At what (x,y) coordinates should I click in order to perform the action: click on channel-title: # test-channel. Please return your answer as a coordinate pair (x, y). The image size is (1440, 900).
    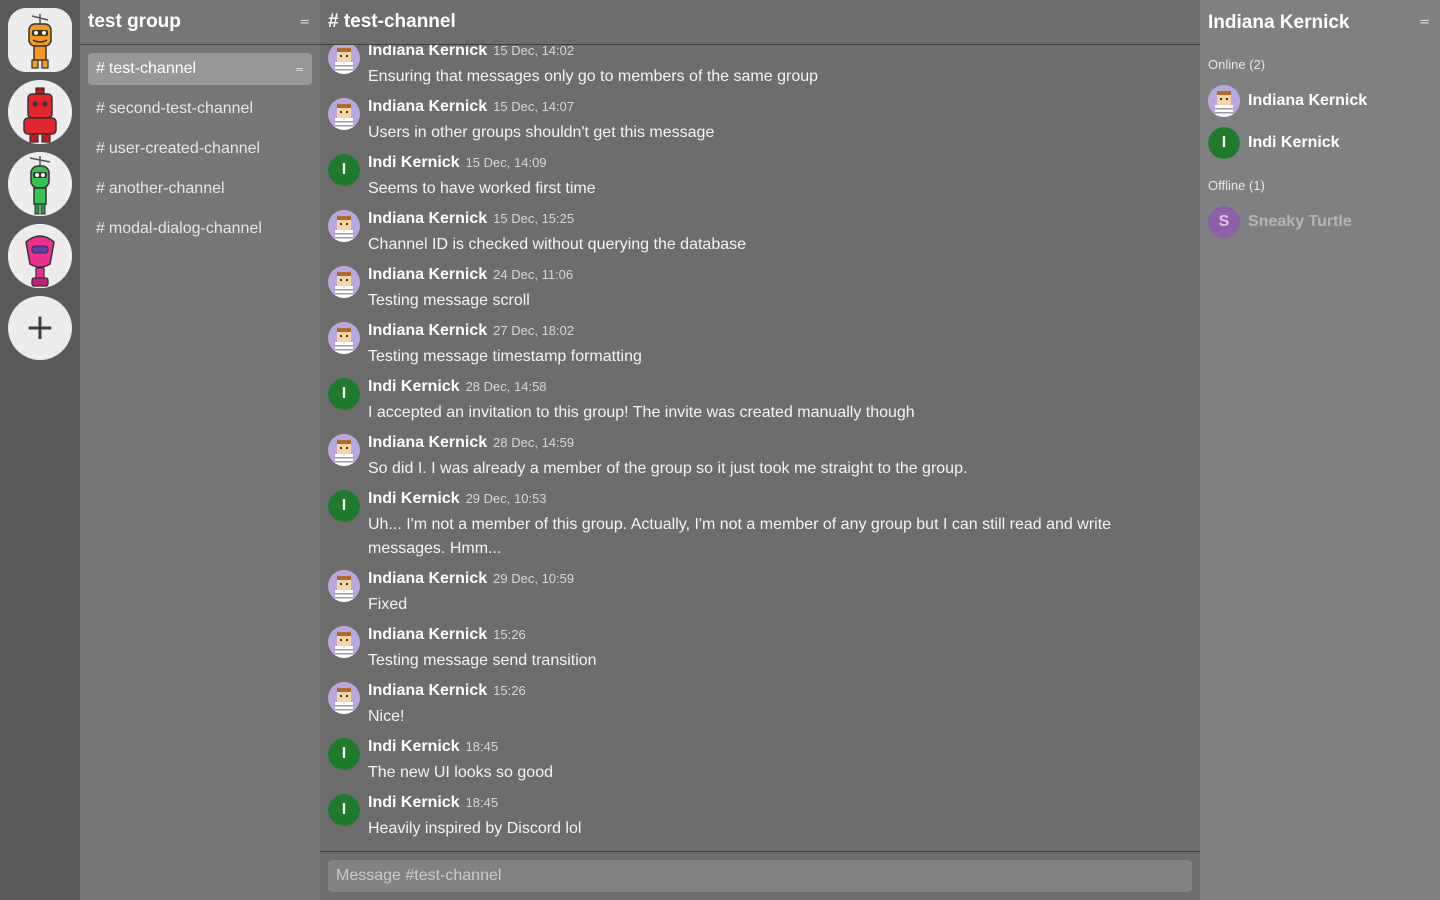
    Looking at the image, I should click on (392, 21).